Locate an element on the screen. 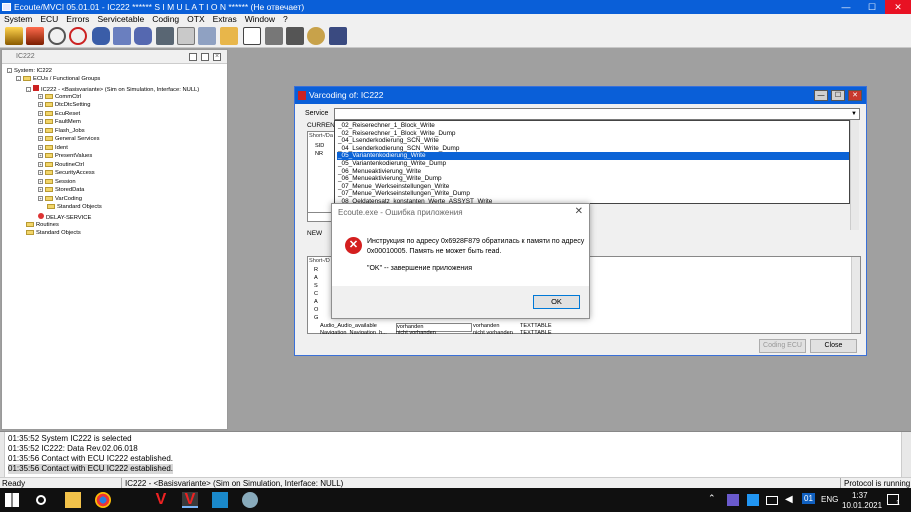  audio-row-name: Audio_Audio_available is located at coordinates (348, 326).